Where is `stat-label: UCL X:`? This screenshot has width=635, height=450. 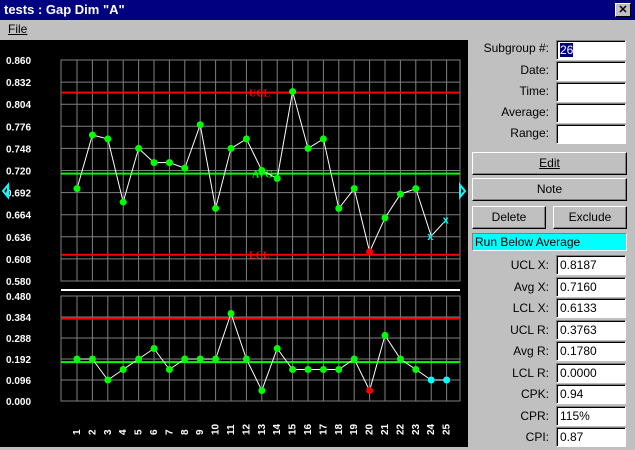 stat-label: UCL X: is located at coordinates (529, 265).